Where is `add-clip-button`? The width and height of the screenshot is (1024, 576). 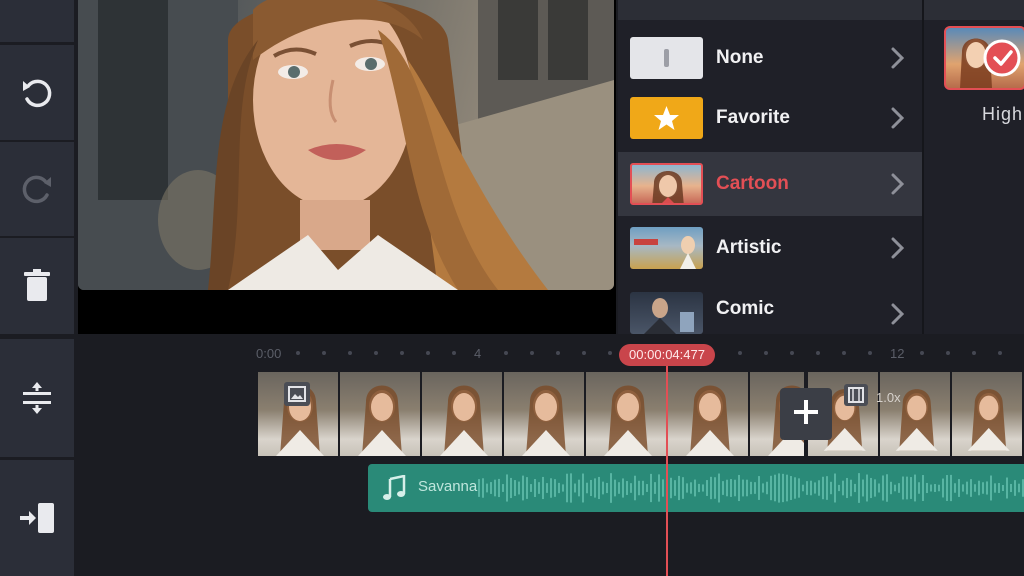
add-clip-button is located at coordinates (806, 414).